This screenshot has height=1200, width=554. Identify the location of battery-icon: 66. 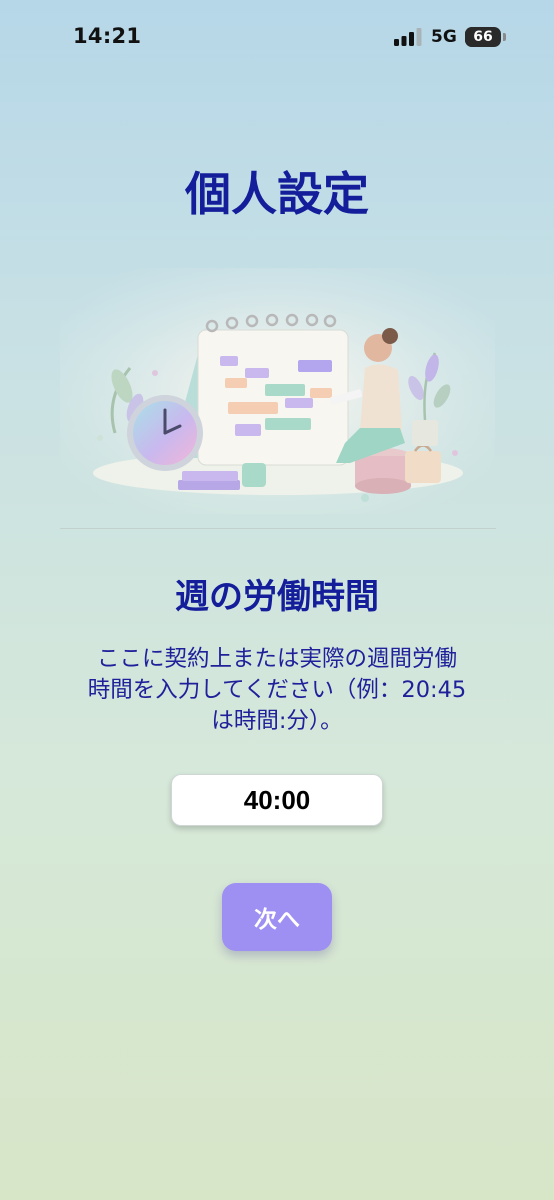
(486, 37).